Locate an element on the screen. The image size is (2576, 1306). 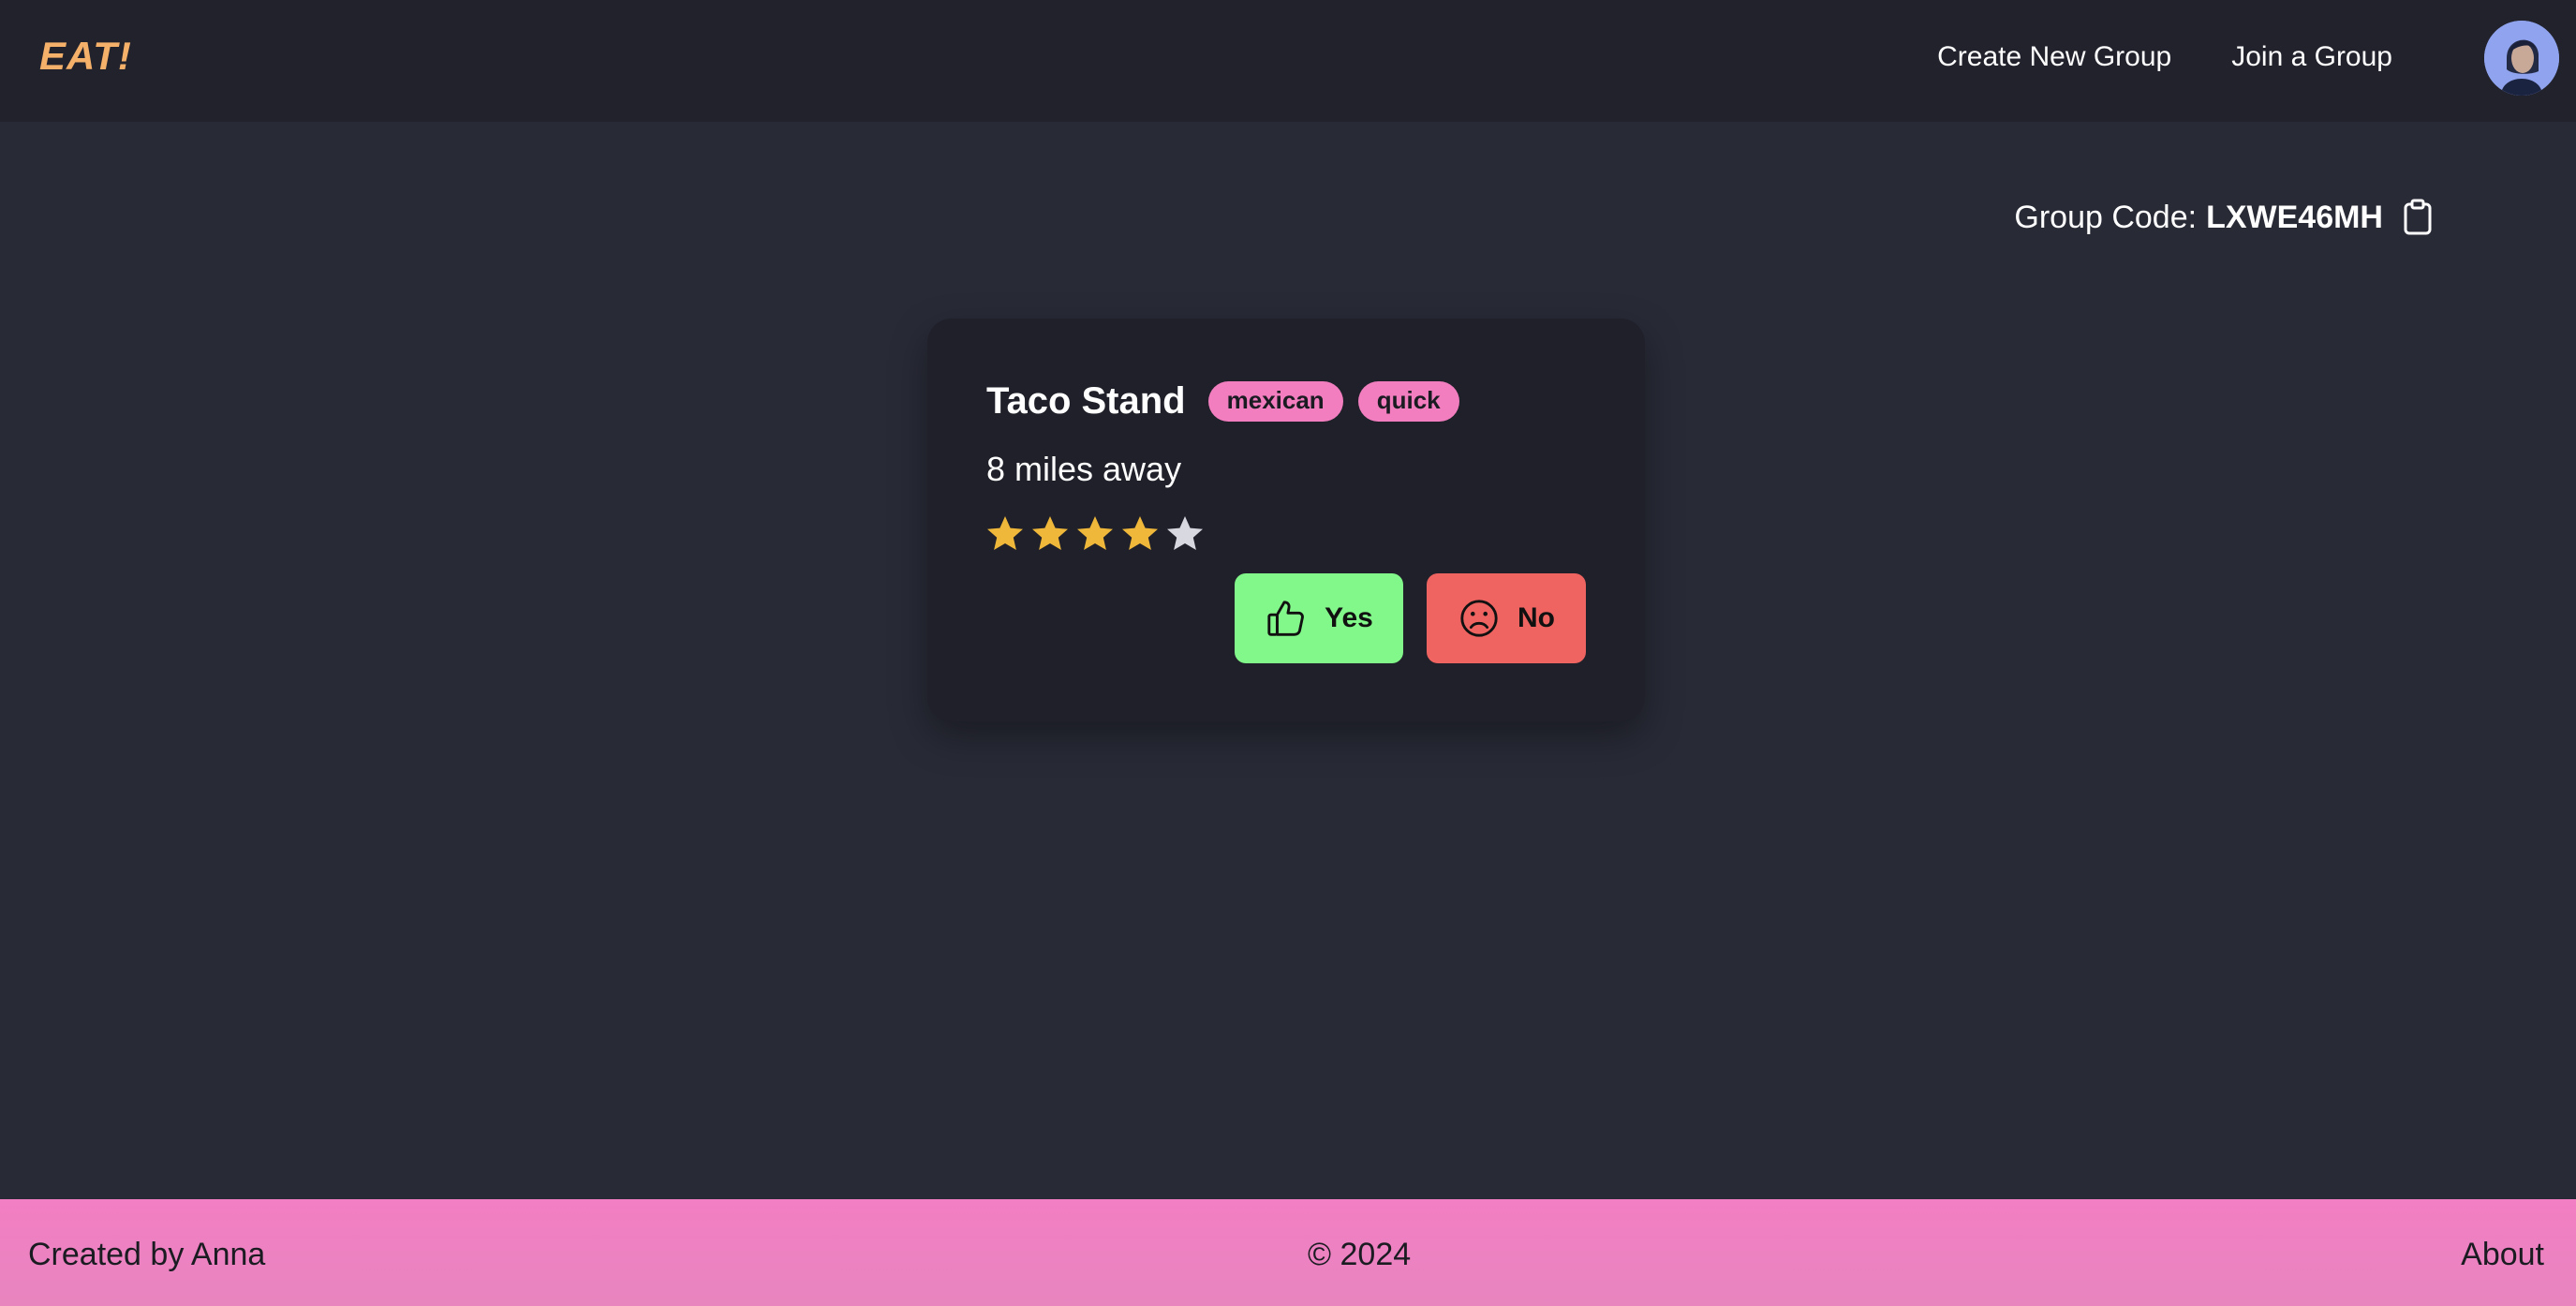
sad-face-icon is located at coordinates (1479, 618).